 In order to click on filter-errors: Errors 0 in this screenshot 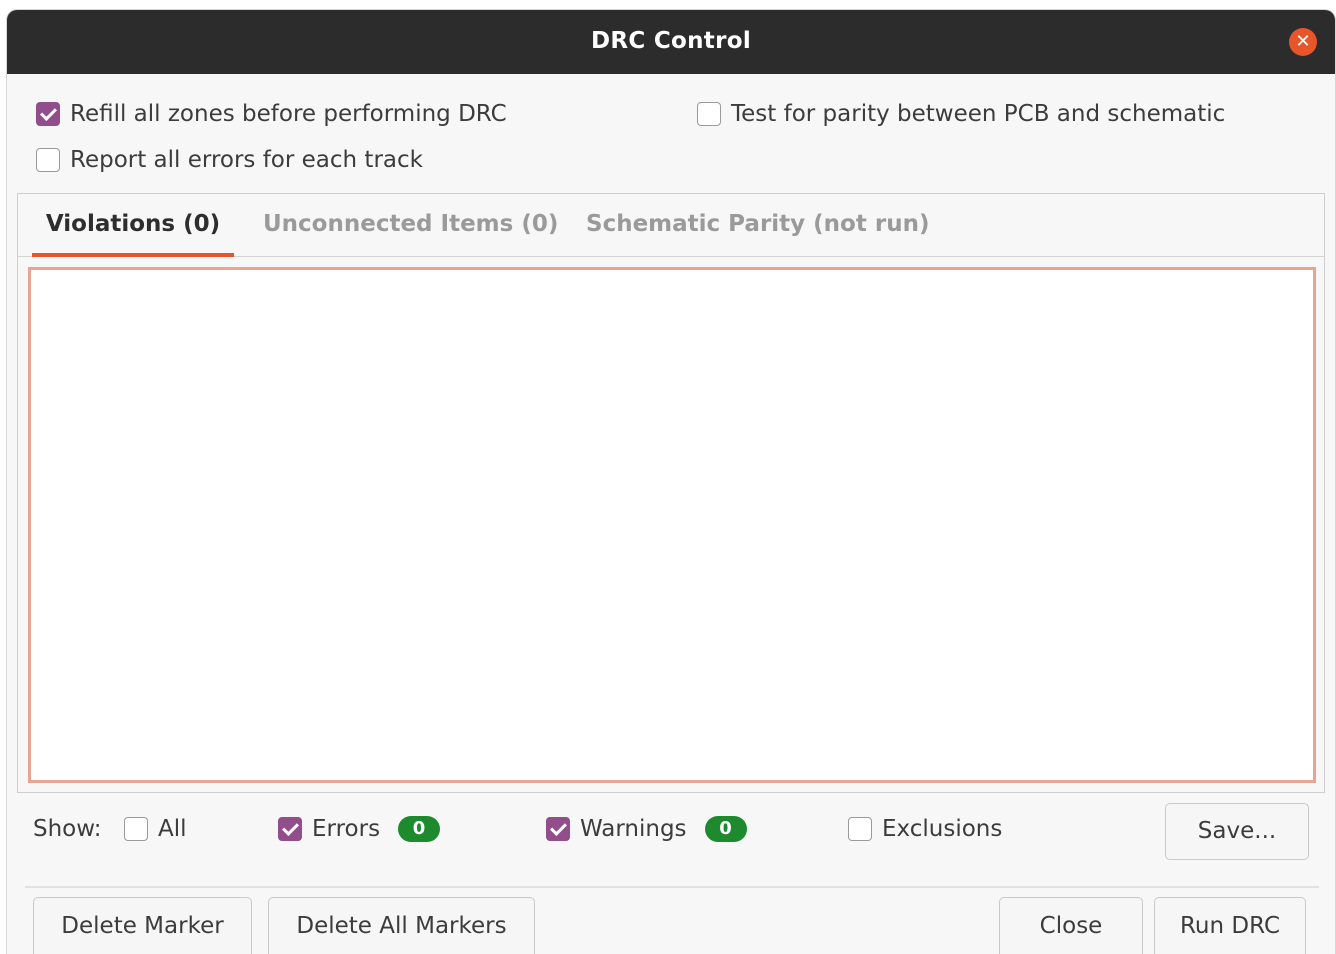, I will do `click(359, 829)`.